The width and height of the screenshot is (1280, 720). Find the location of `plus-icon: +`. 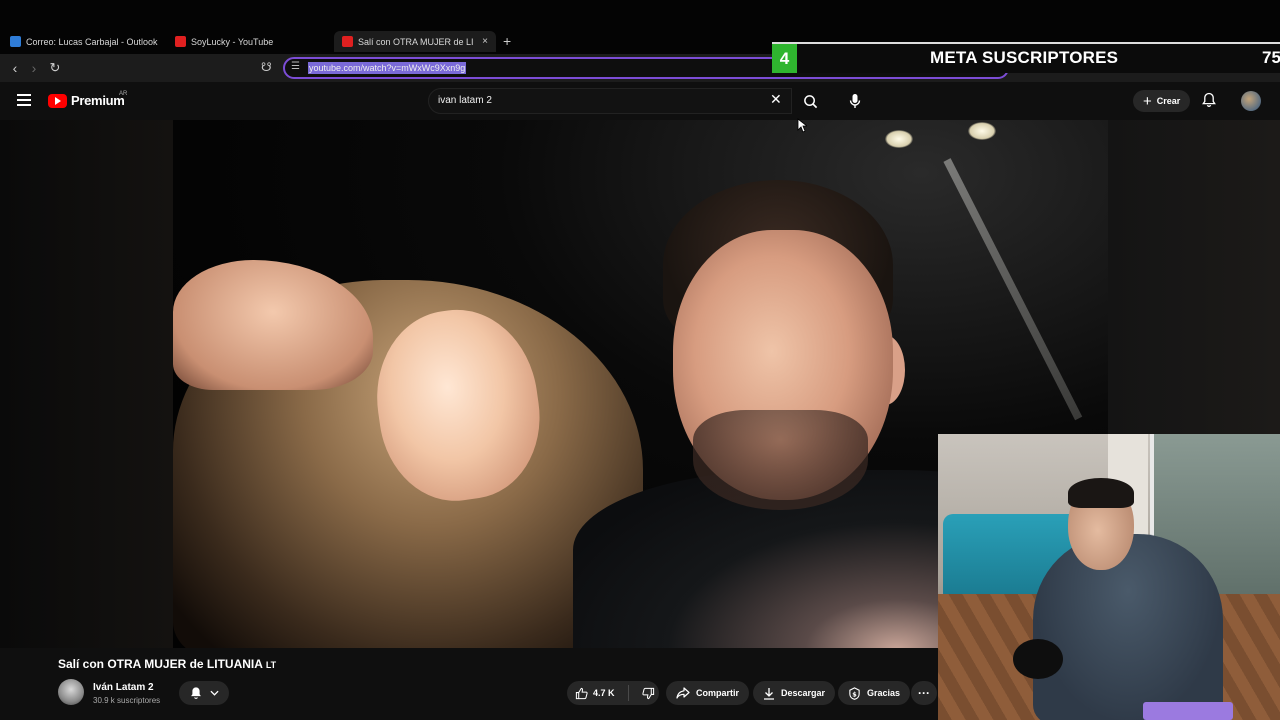

plus-icon: + is located at coordinates (1147, 101).